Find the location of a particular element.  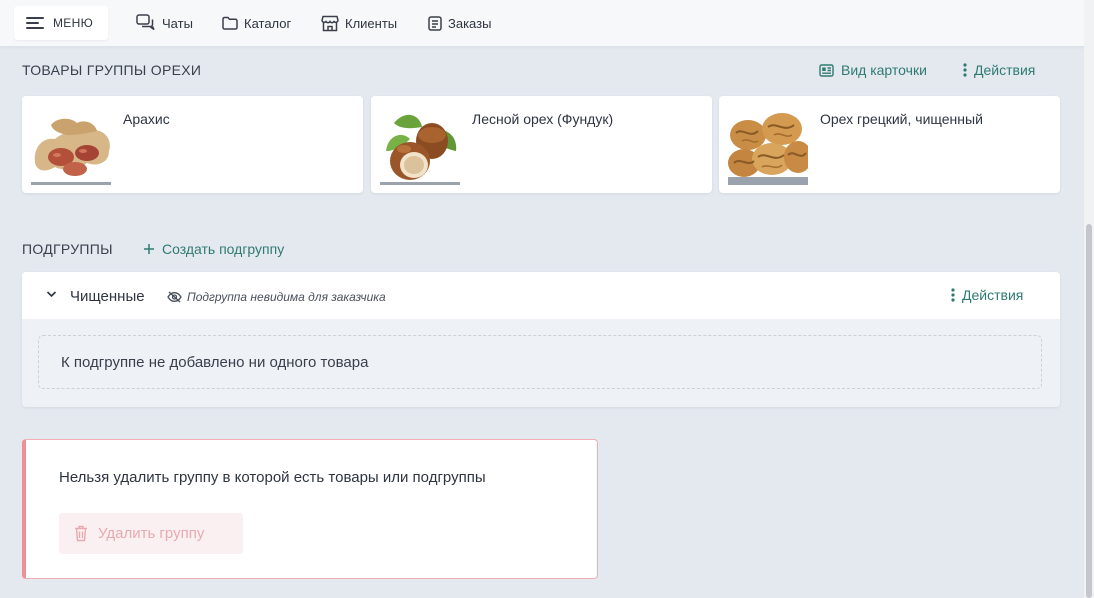

id-card-icon is located at coordinates (826, 70).